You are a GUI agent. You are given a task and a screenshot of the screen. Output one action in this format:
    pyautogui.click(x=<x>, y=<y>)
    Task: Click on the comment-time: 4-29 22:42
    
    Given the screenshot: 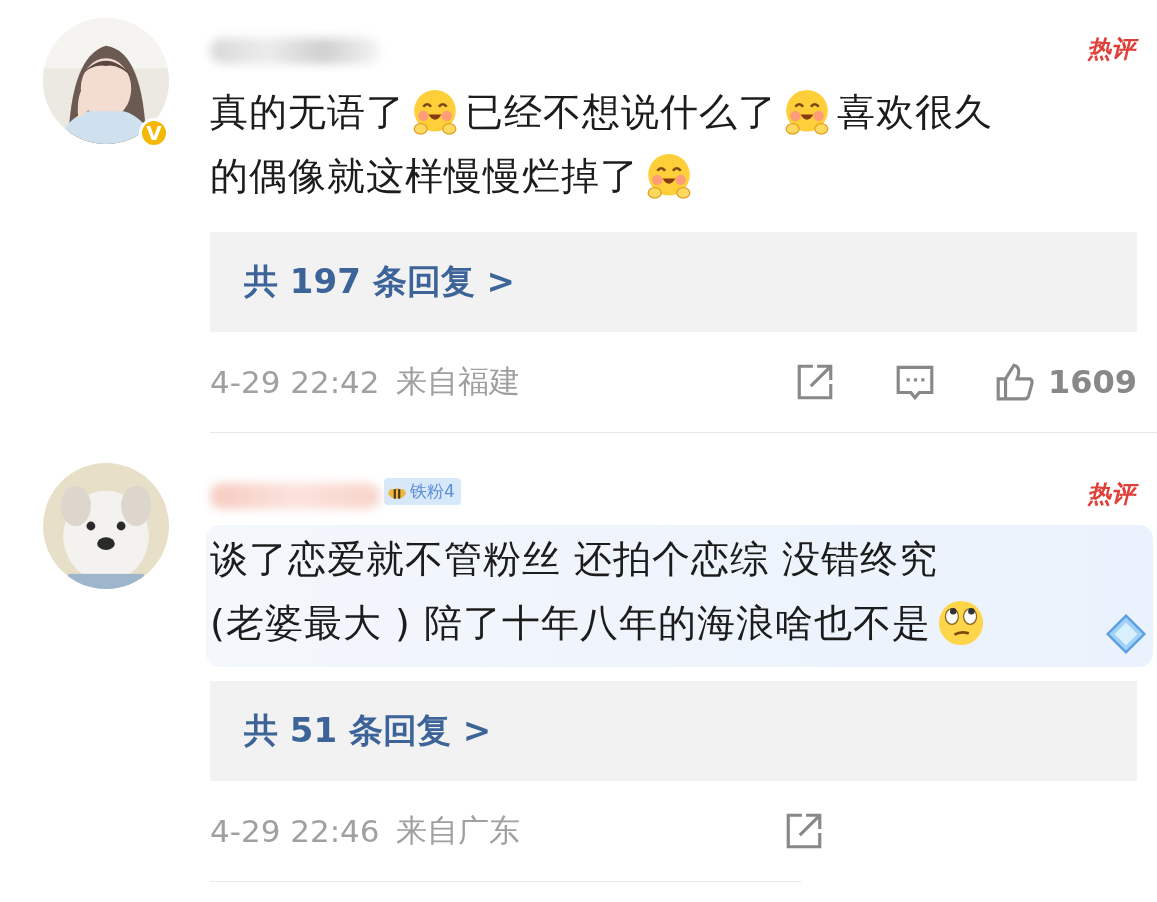 What is the action you would take?
    pyautogui.click(x=295, y=382)
    